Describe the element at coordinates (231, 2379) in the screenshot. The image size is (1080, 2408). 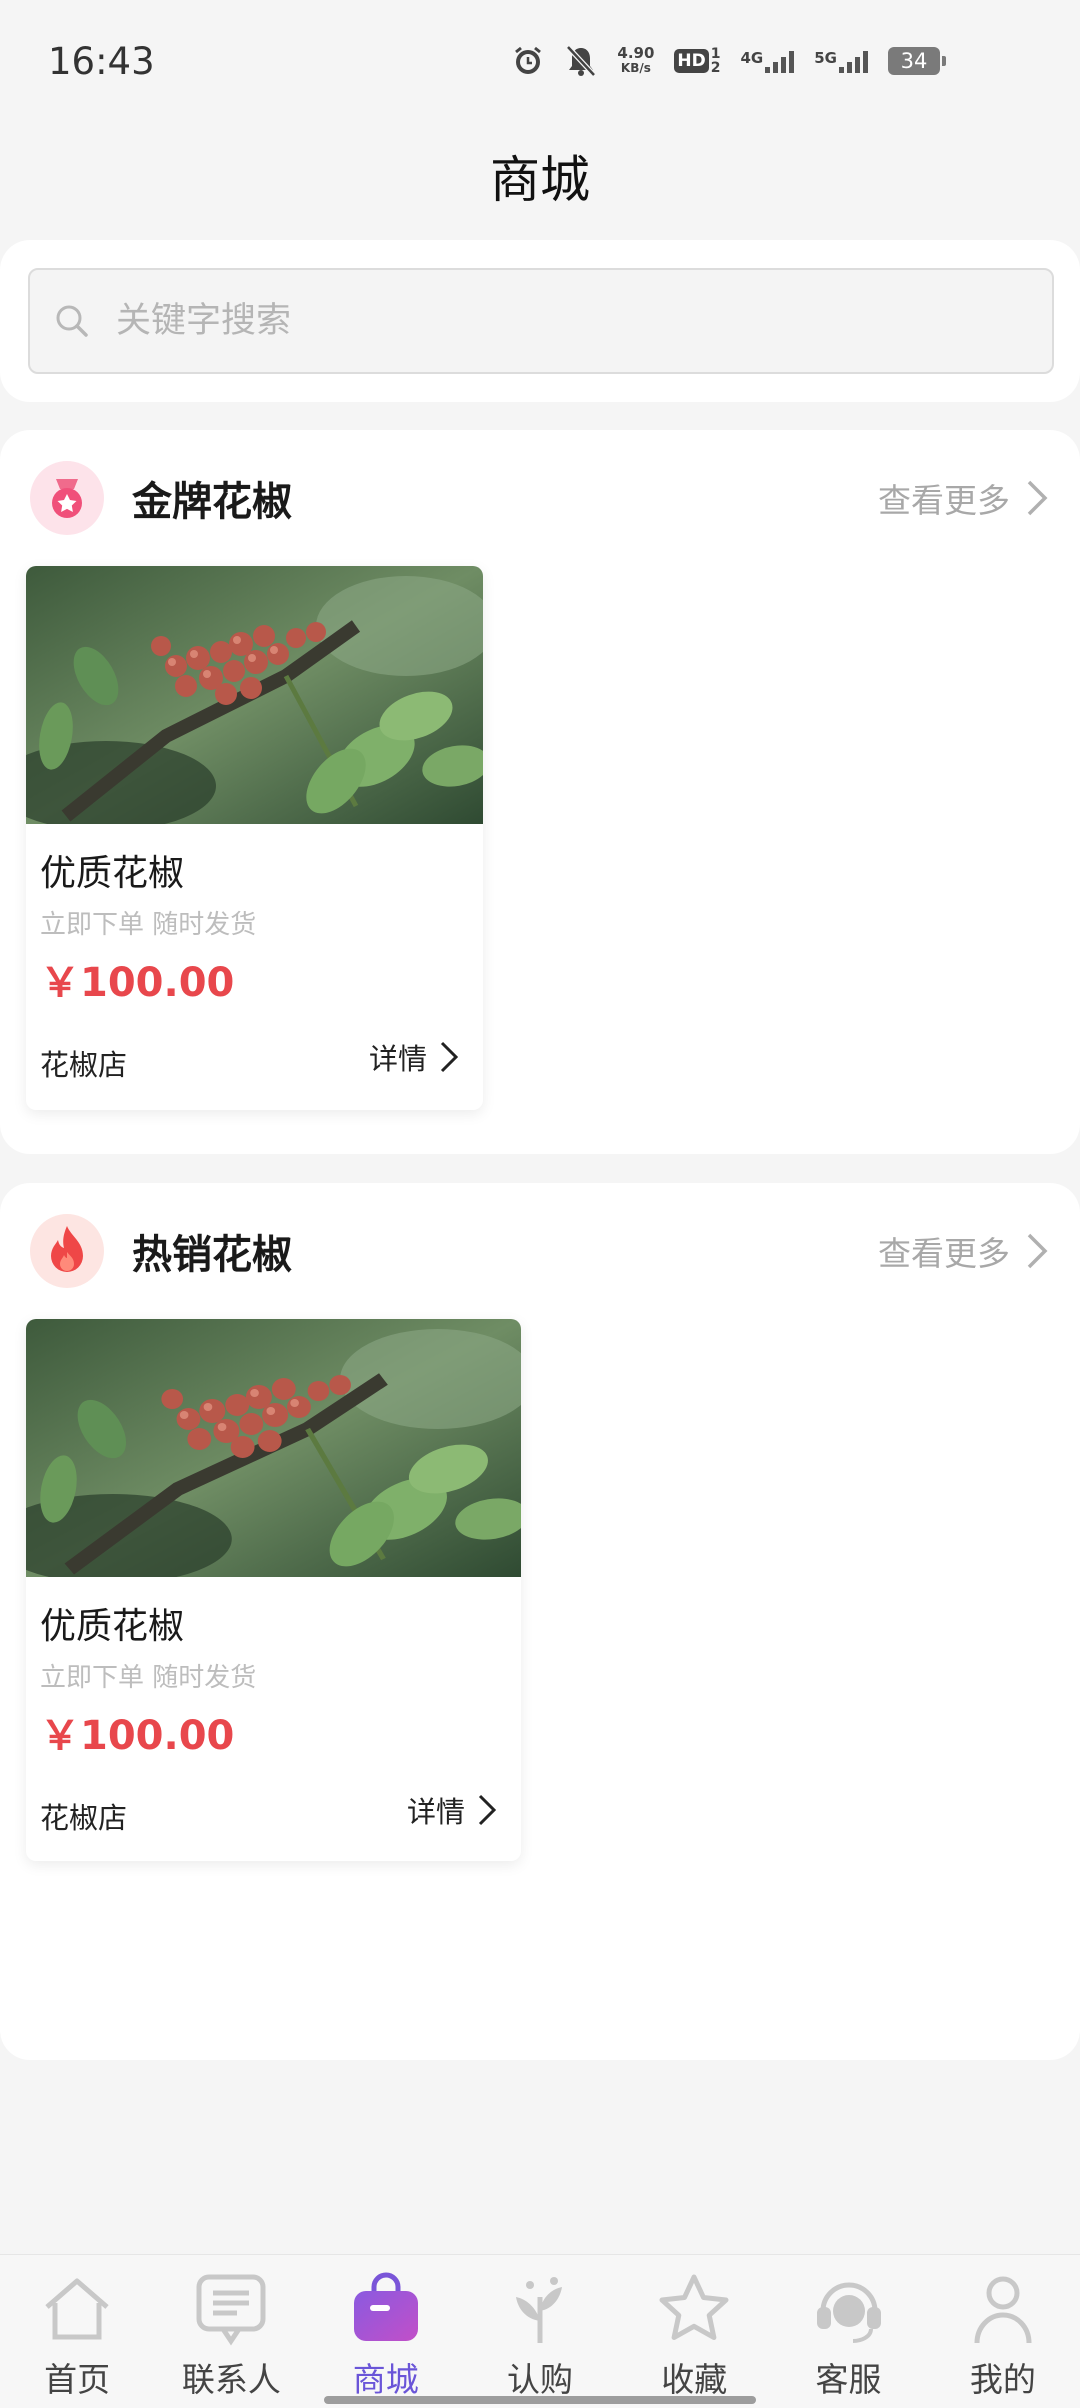
I see `nav-label: 联系人` at that location.